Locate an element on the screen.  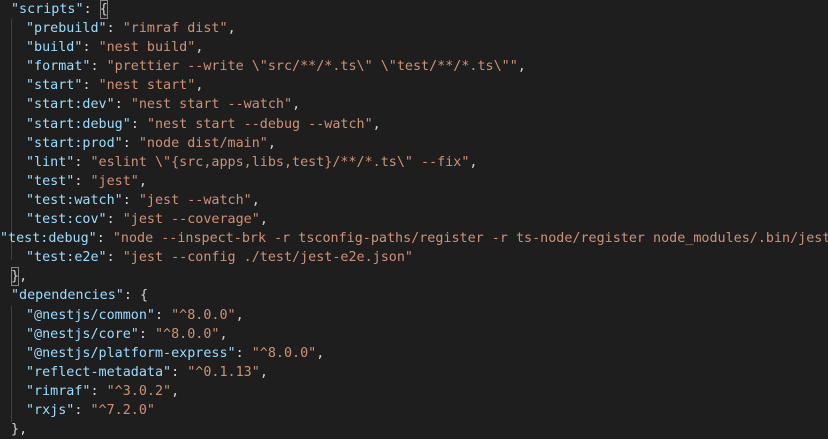
property-key: "start:debug" is located at coordinates (78, 124).